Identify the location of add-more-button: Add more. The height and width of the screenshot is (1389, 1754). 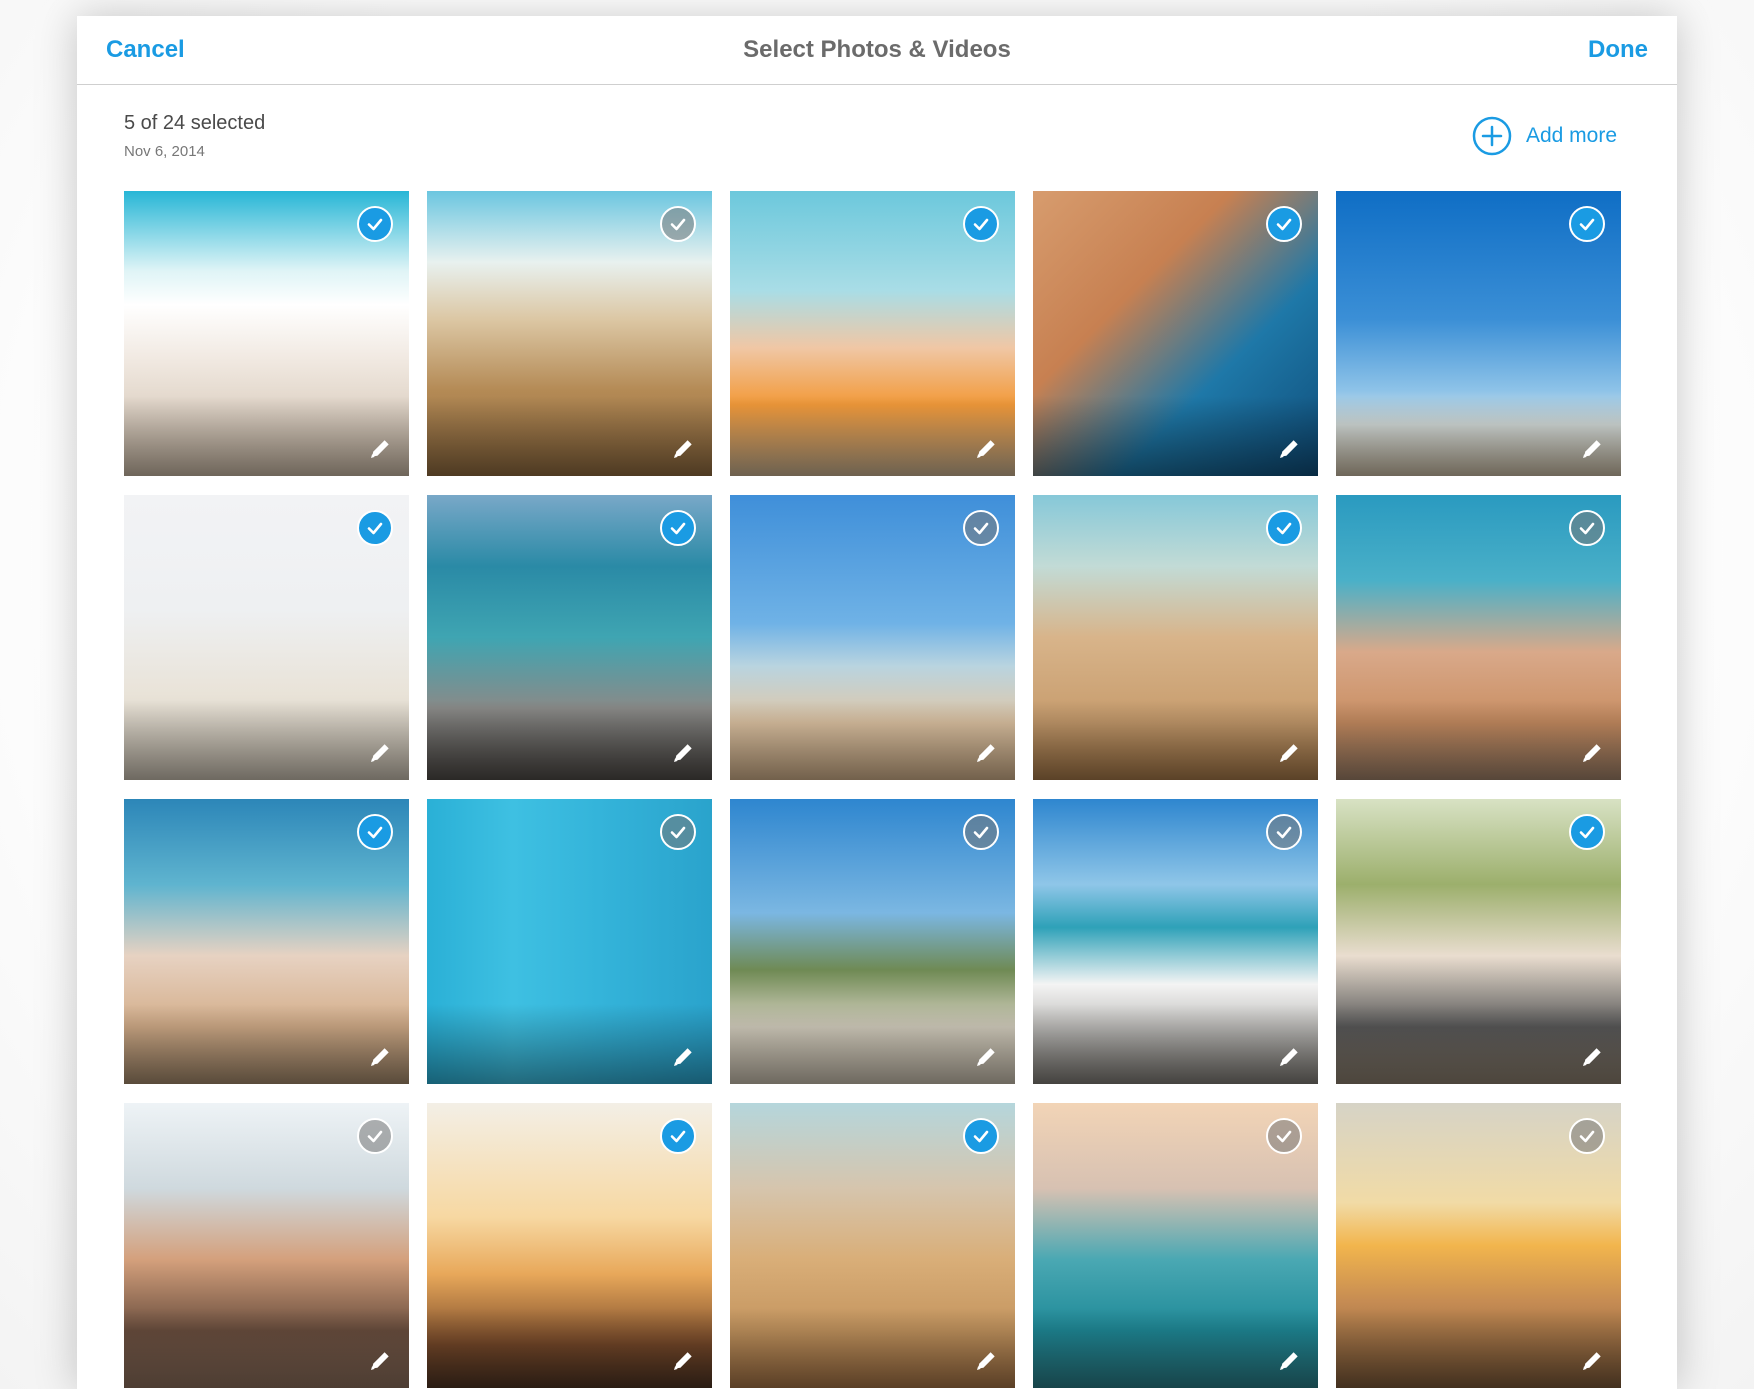
(1544, 136).